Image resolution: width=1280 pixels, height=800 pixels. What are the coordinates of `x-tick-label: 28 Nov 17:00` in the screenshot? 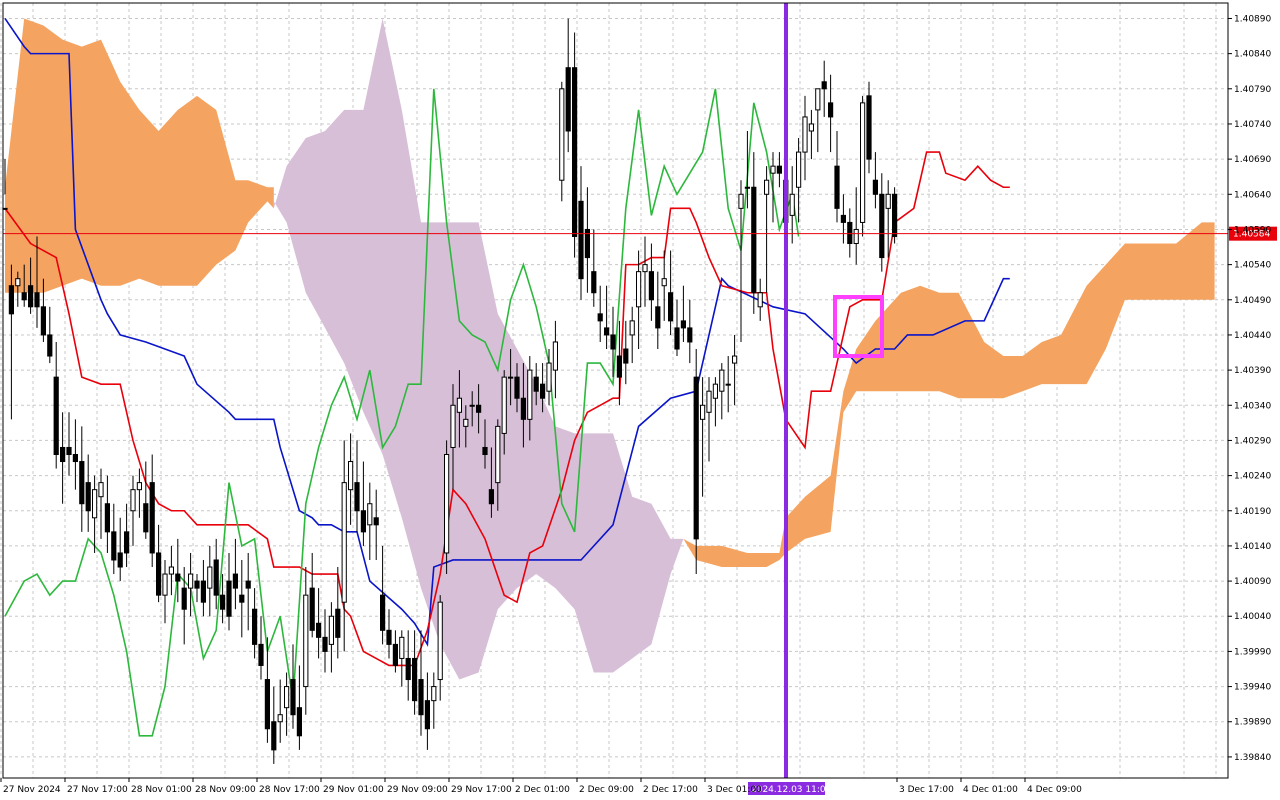 It's located at (289, 790).